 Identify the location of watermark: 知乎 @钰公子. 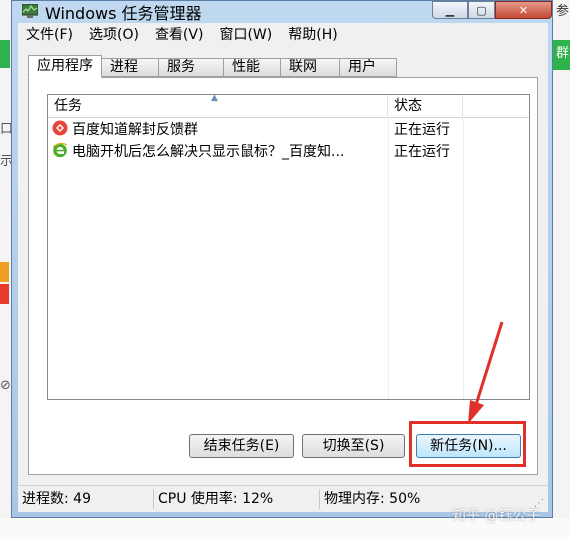
(496, 516).